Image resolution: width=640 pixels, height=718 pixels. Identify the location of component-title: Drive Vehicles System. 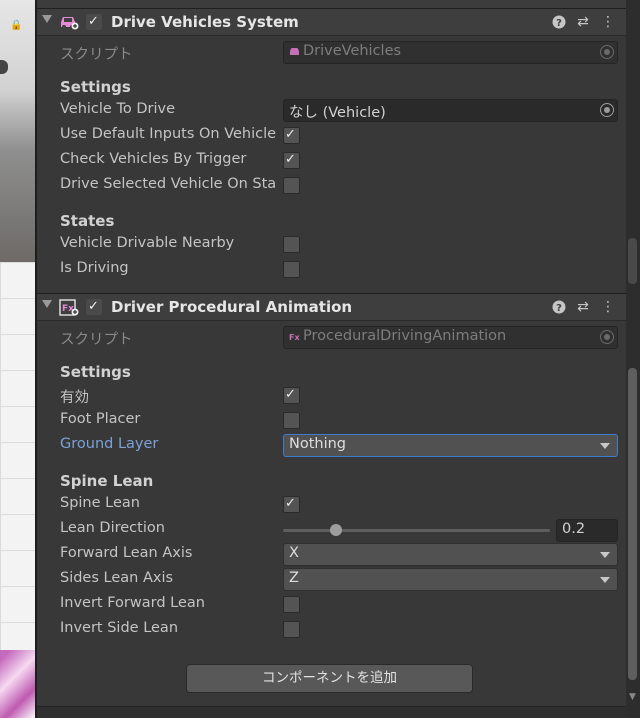
(205, 22).